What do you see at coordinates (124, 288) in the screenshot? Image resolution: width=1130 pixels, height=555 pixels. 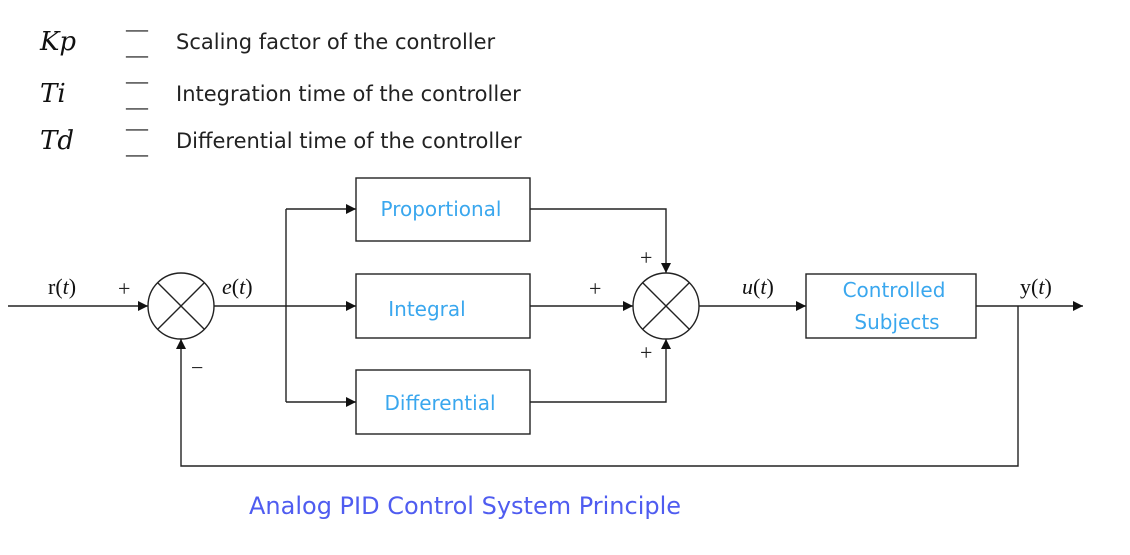 I see `sum1-plus-sign: +` at bounding box center [124, 288].